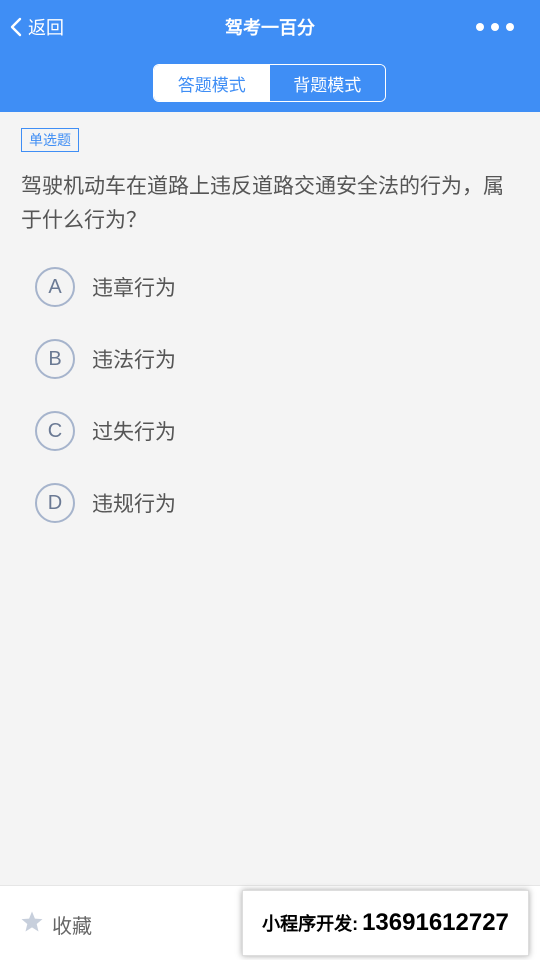 The width and height of the screenshot is (540, 960). I want to click on bottom-bar: 收藏 小程序开发: 13691612727, so click(270, 922).